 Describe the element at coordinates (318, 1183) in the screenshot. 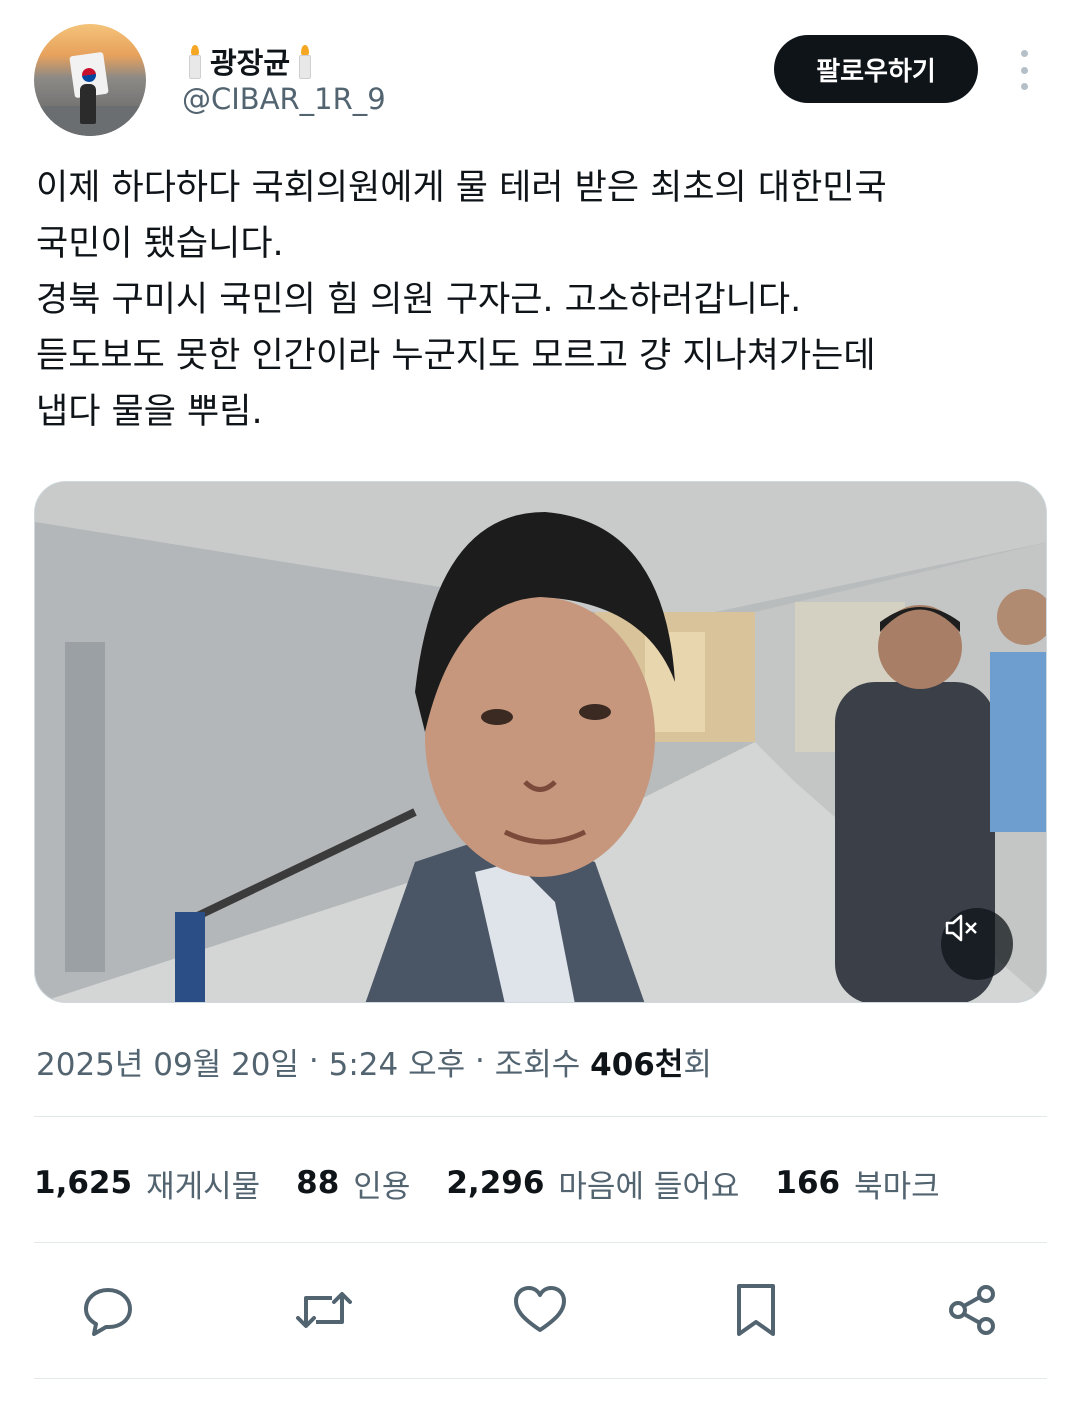

I see `stat-count: 88` at that location.